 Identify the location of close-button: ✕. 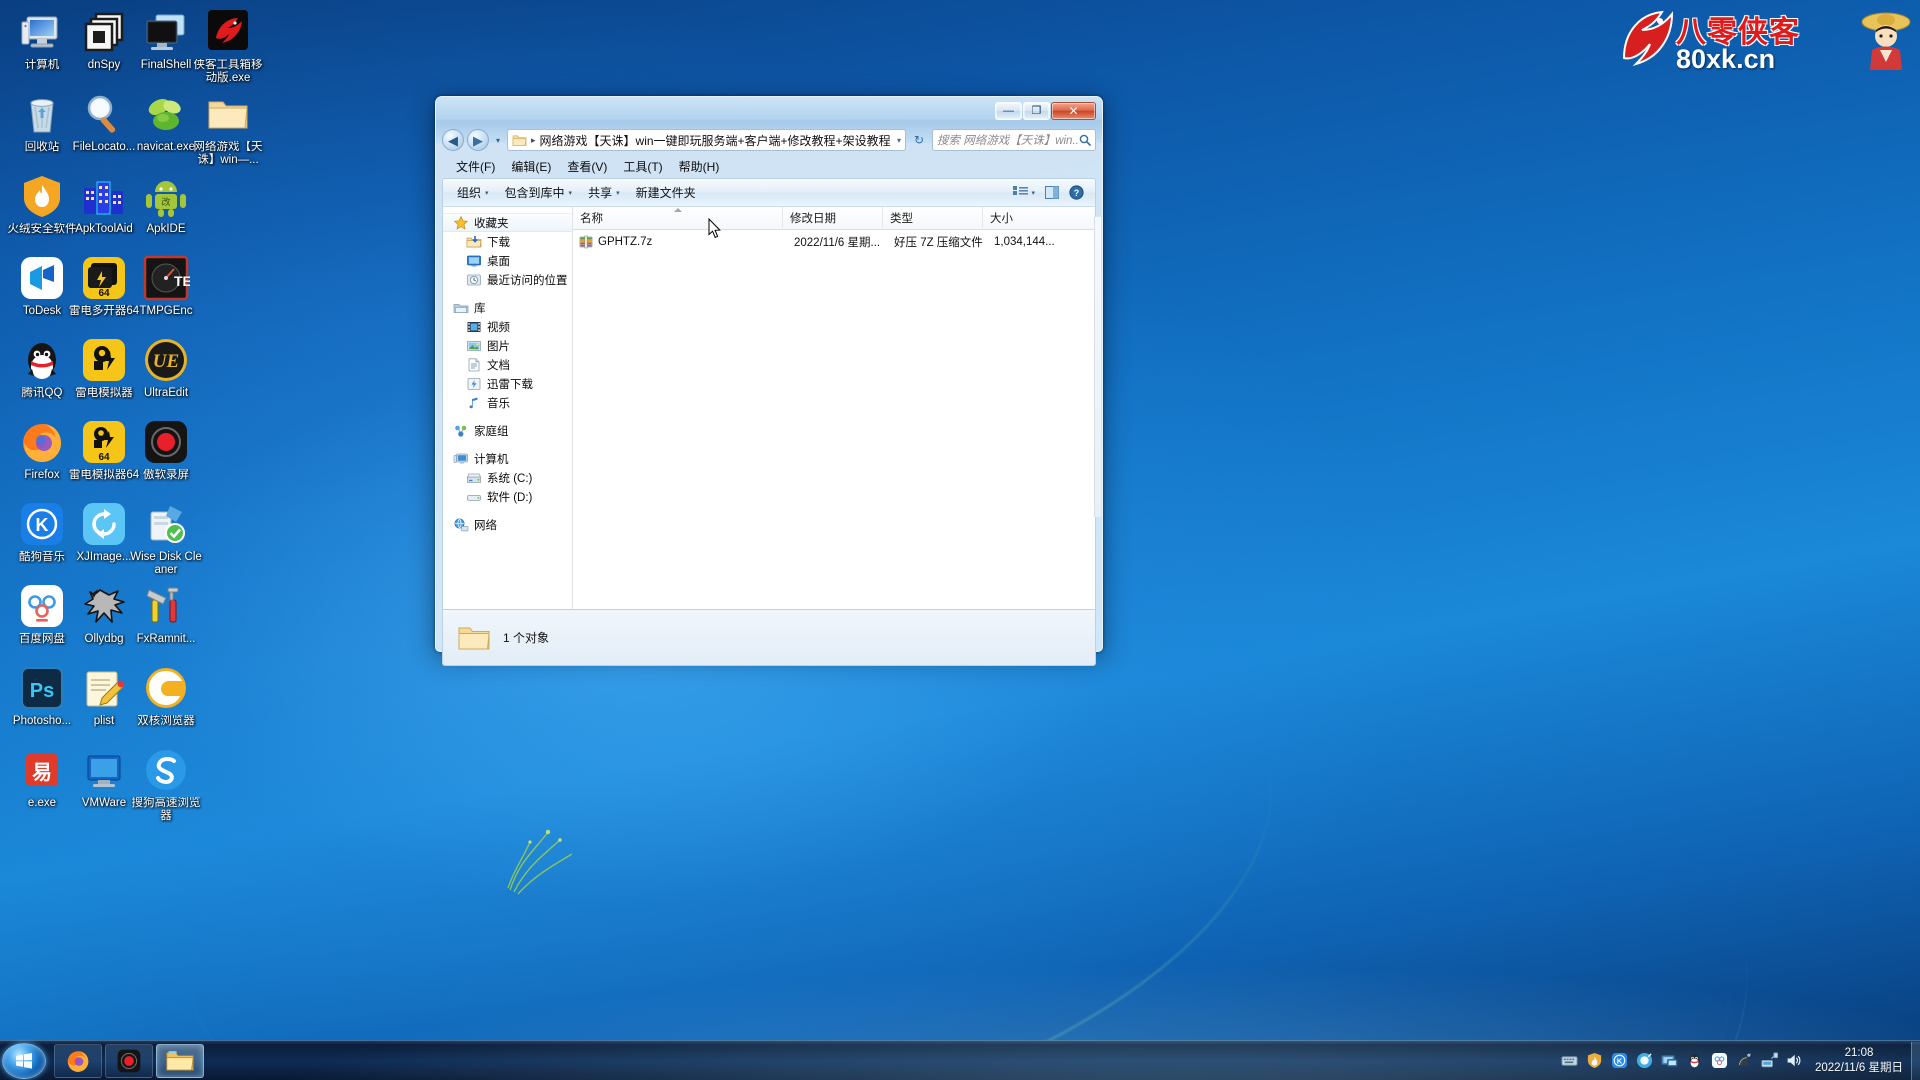
(1073, 111).